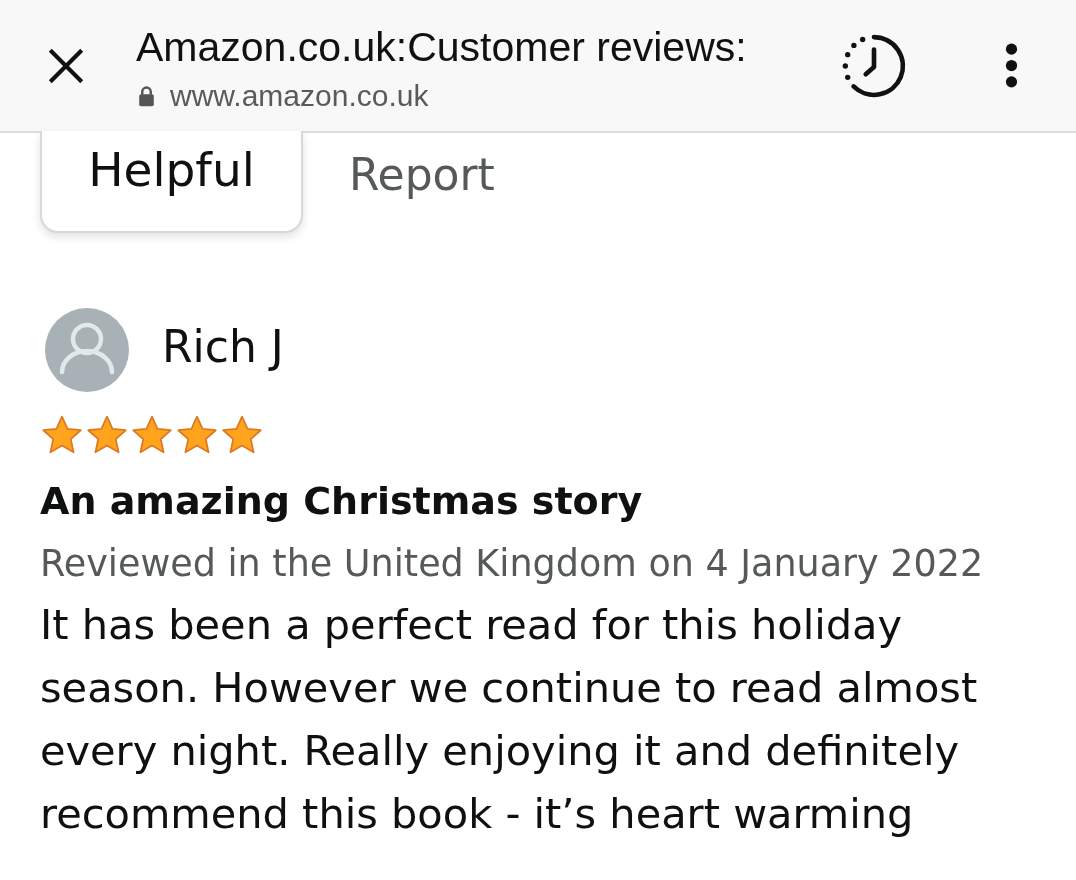  I want to click on helpful-button: Helpful, so click(171, 182).